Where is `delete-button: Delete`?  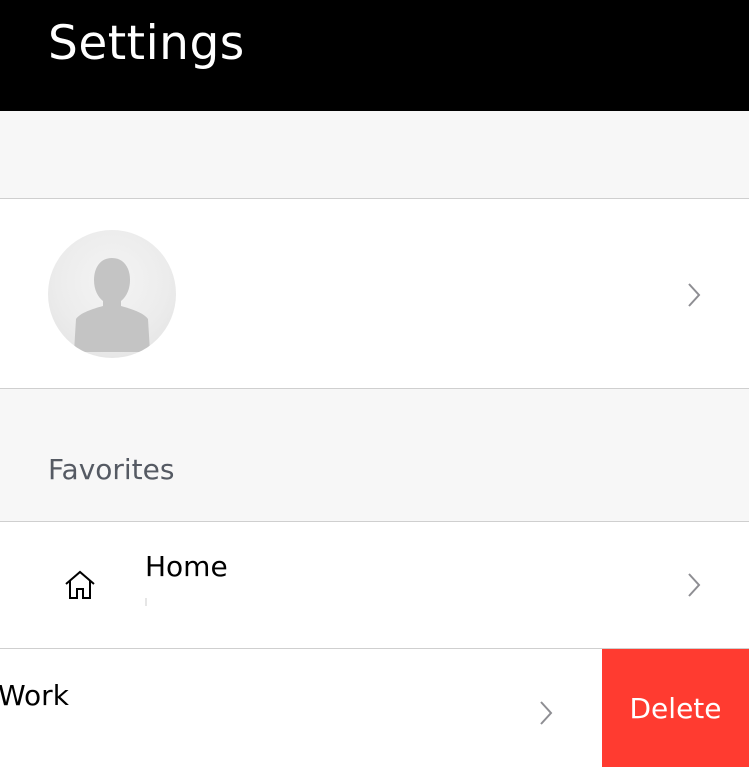 delete-button: Delete is located at coordinates (675, 708).